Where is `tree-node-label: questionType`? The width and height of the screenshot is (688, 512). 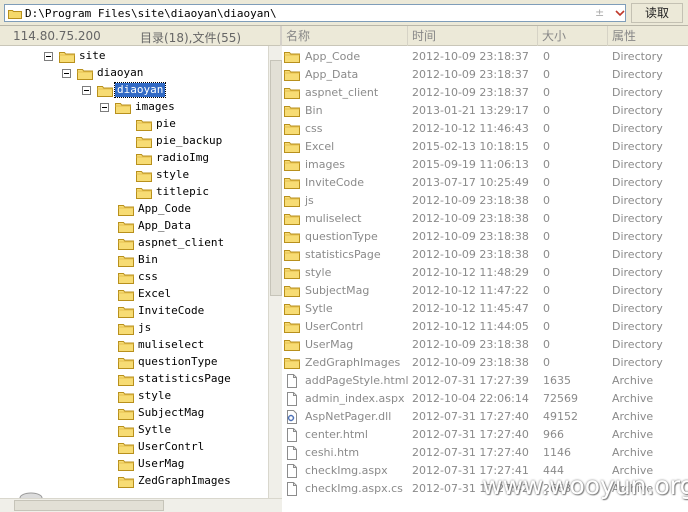 tree-node-label: questionType is located at coordinates (177, 362).